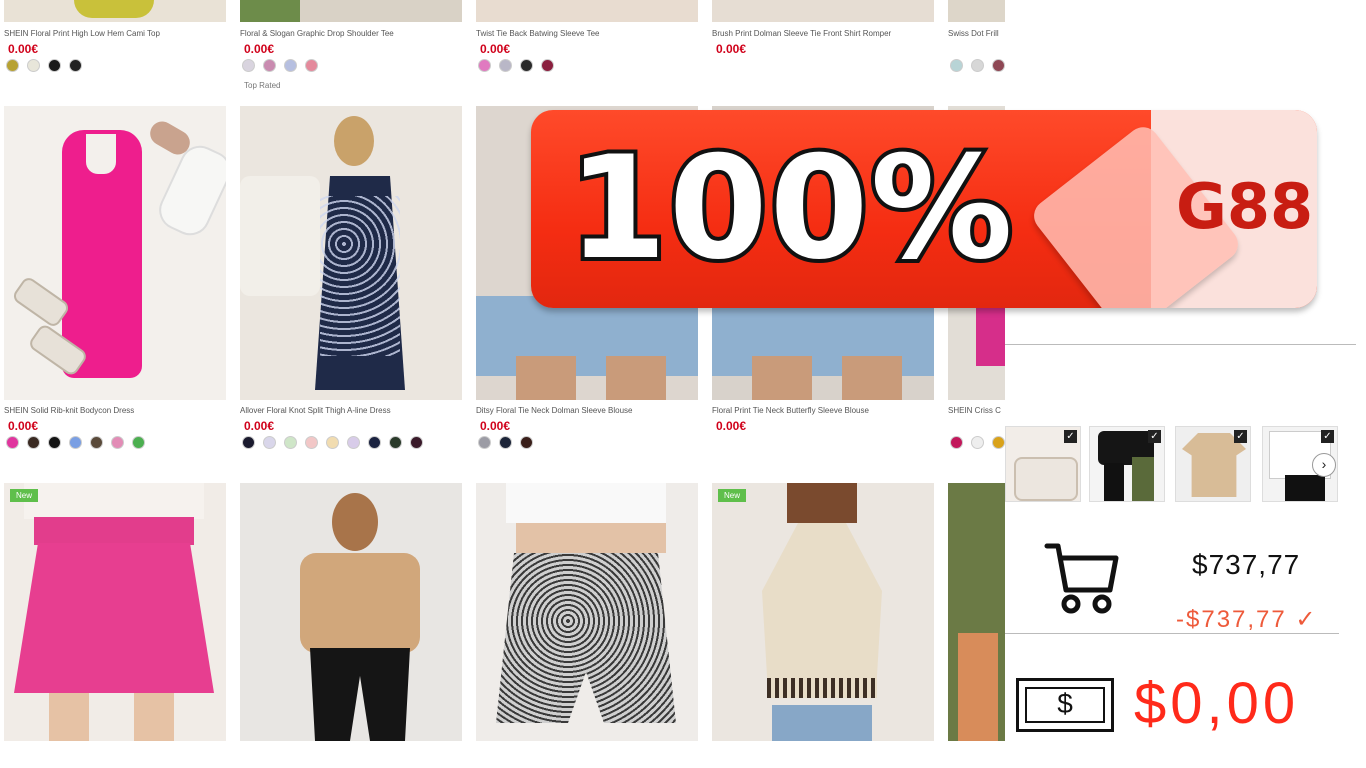 The width and height of the screenshot is (1366, 768). What do you see at coordinates (976, 410) in the screenshot?
I see `product-name: SHEIN Criss C` at bounding box center [976, 410].